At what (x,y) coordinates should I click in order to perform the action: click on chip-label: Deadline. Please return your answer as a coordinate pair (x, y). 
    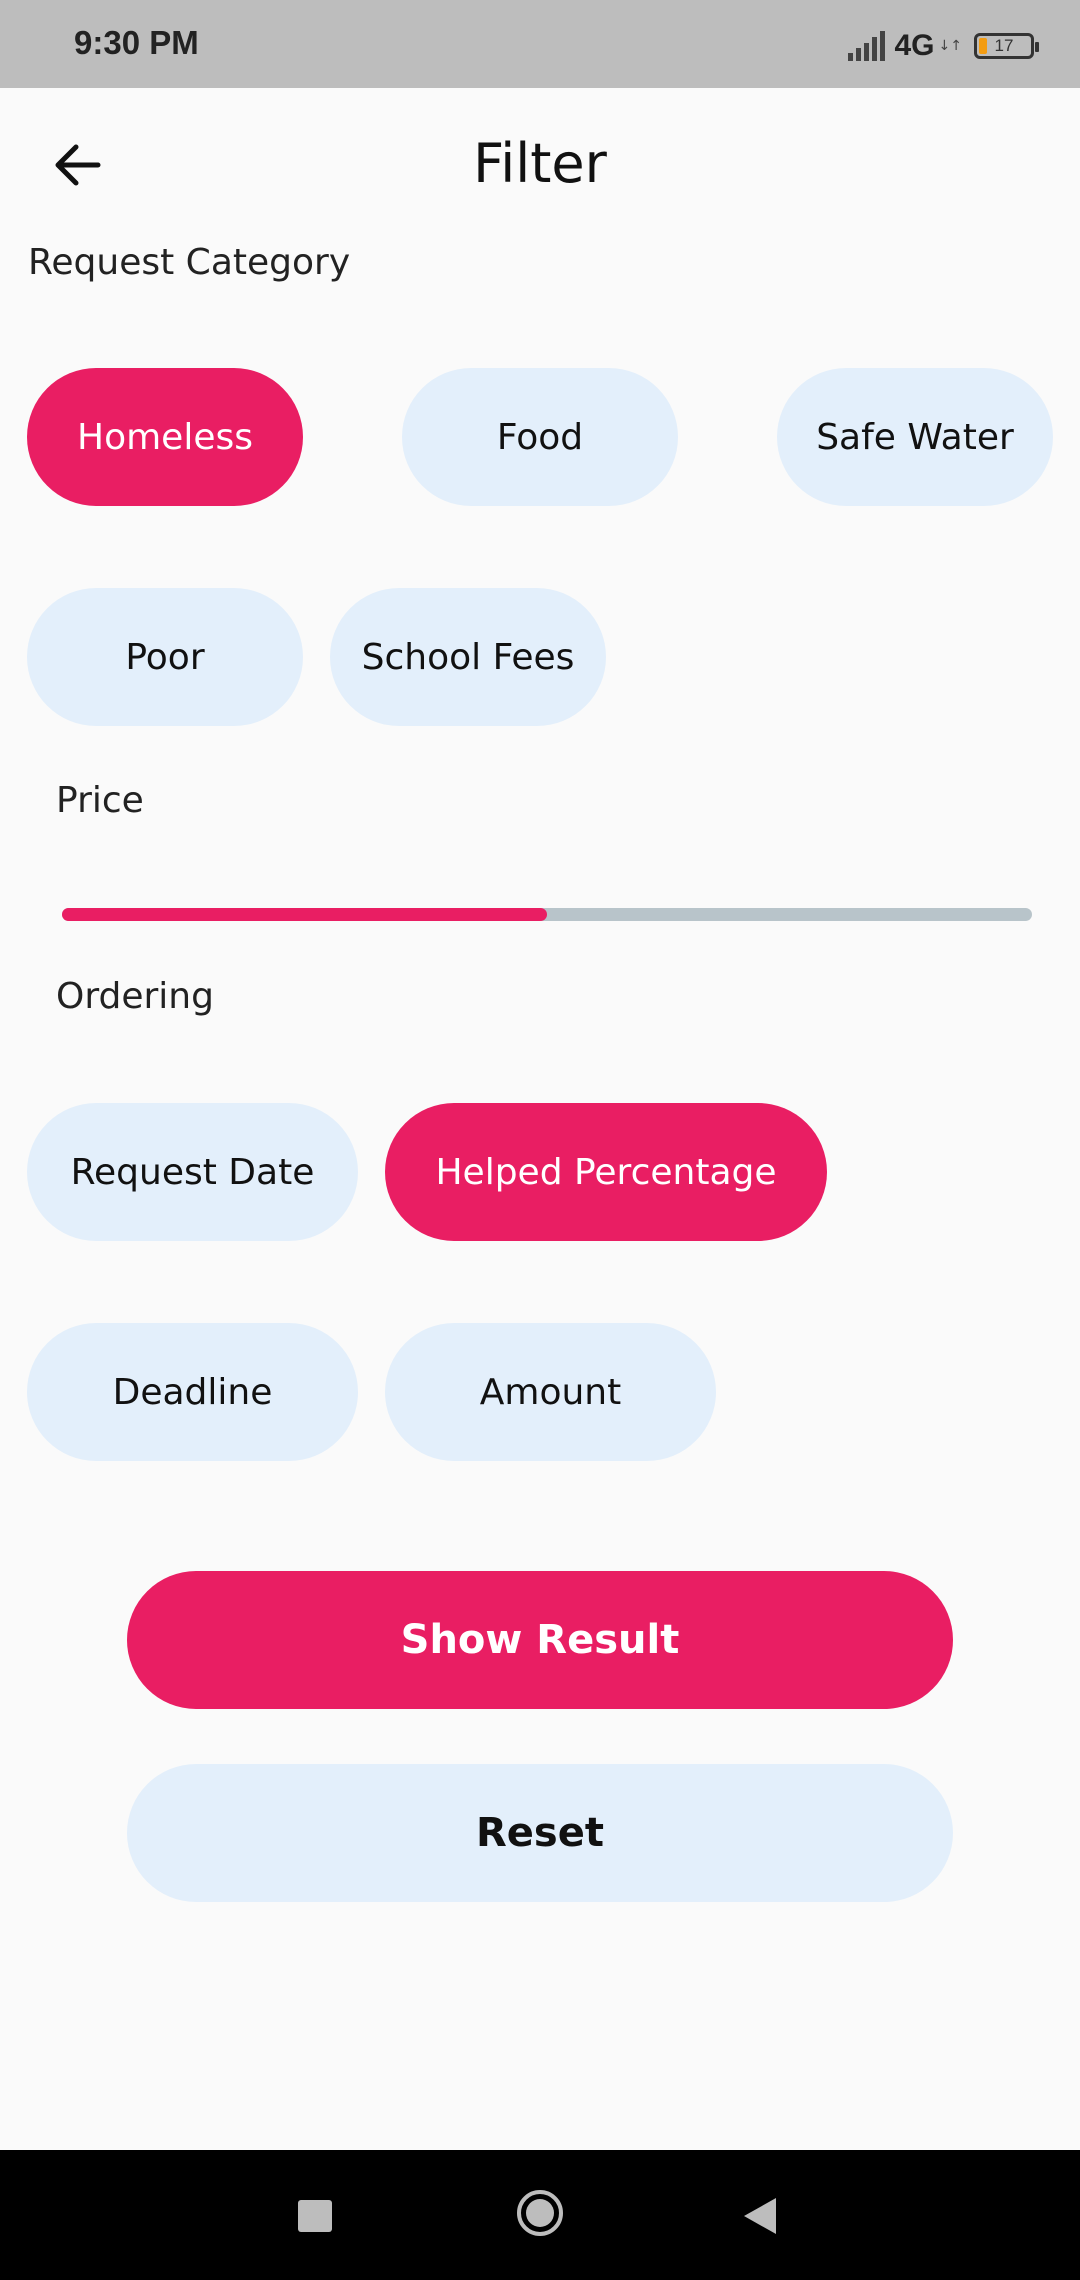
    Looking at the image, I should click on (192, 1392).